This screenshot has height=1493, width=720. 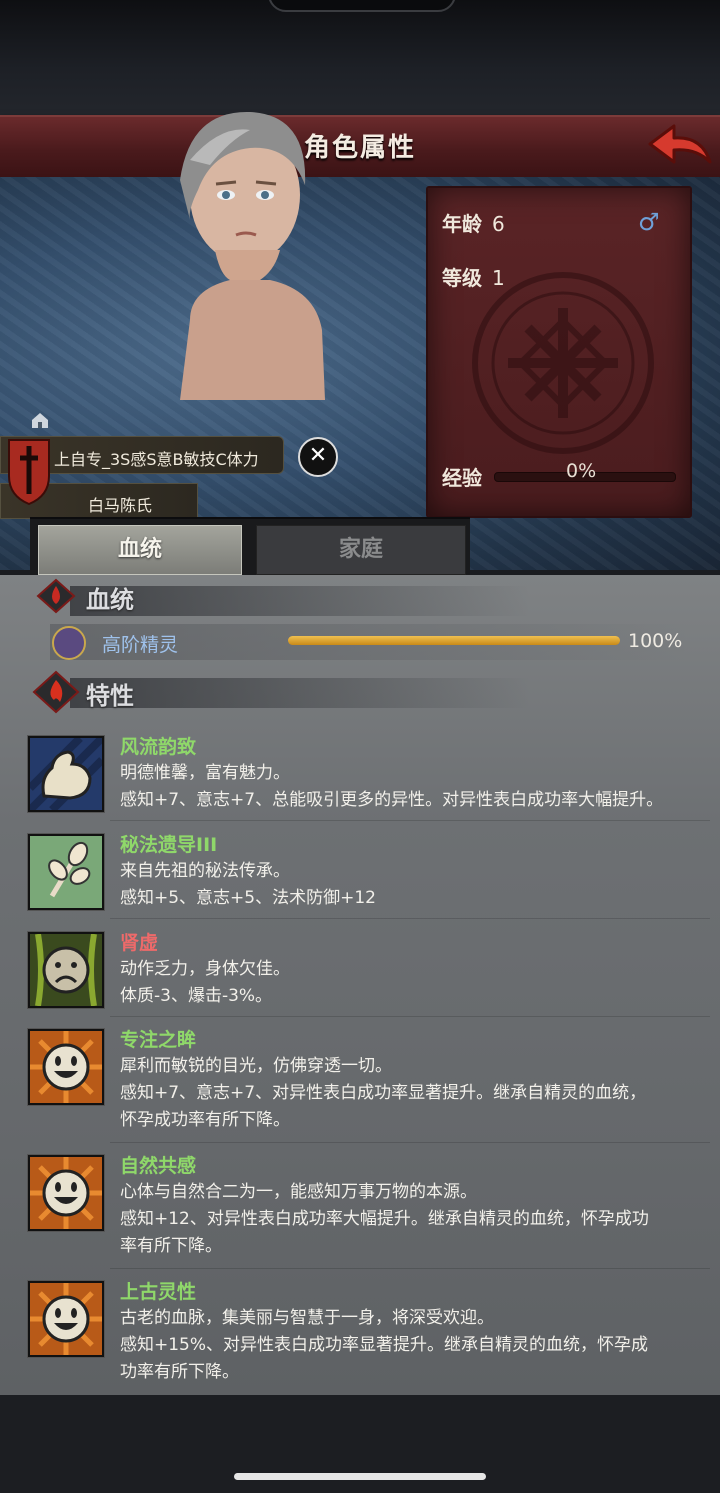 What do you see at coordinates (158, 1040) in the screenshot?
I see `trait-name: 专注之眸` at bounding box center [158, 1040].